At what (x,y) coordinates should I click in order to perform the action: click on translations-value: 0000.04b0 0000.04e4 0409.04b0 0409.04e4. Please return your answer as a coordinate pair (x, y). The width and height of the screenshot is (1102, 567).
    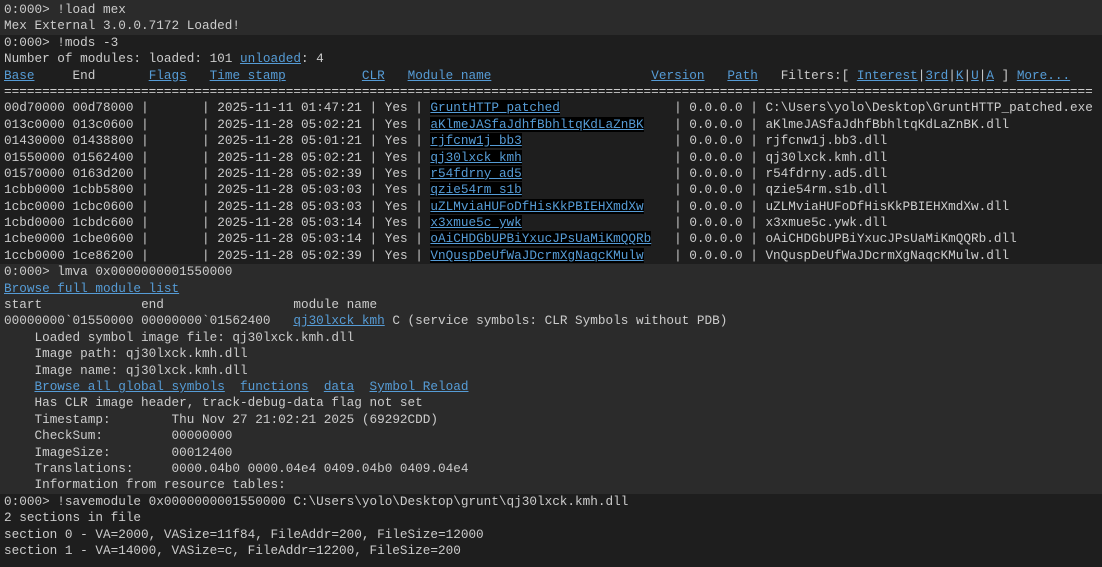
    Looking at the image, I should click on (320, 468).